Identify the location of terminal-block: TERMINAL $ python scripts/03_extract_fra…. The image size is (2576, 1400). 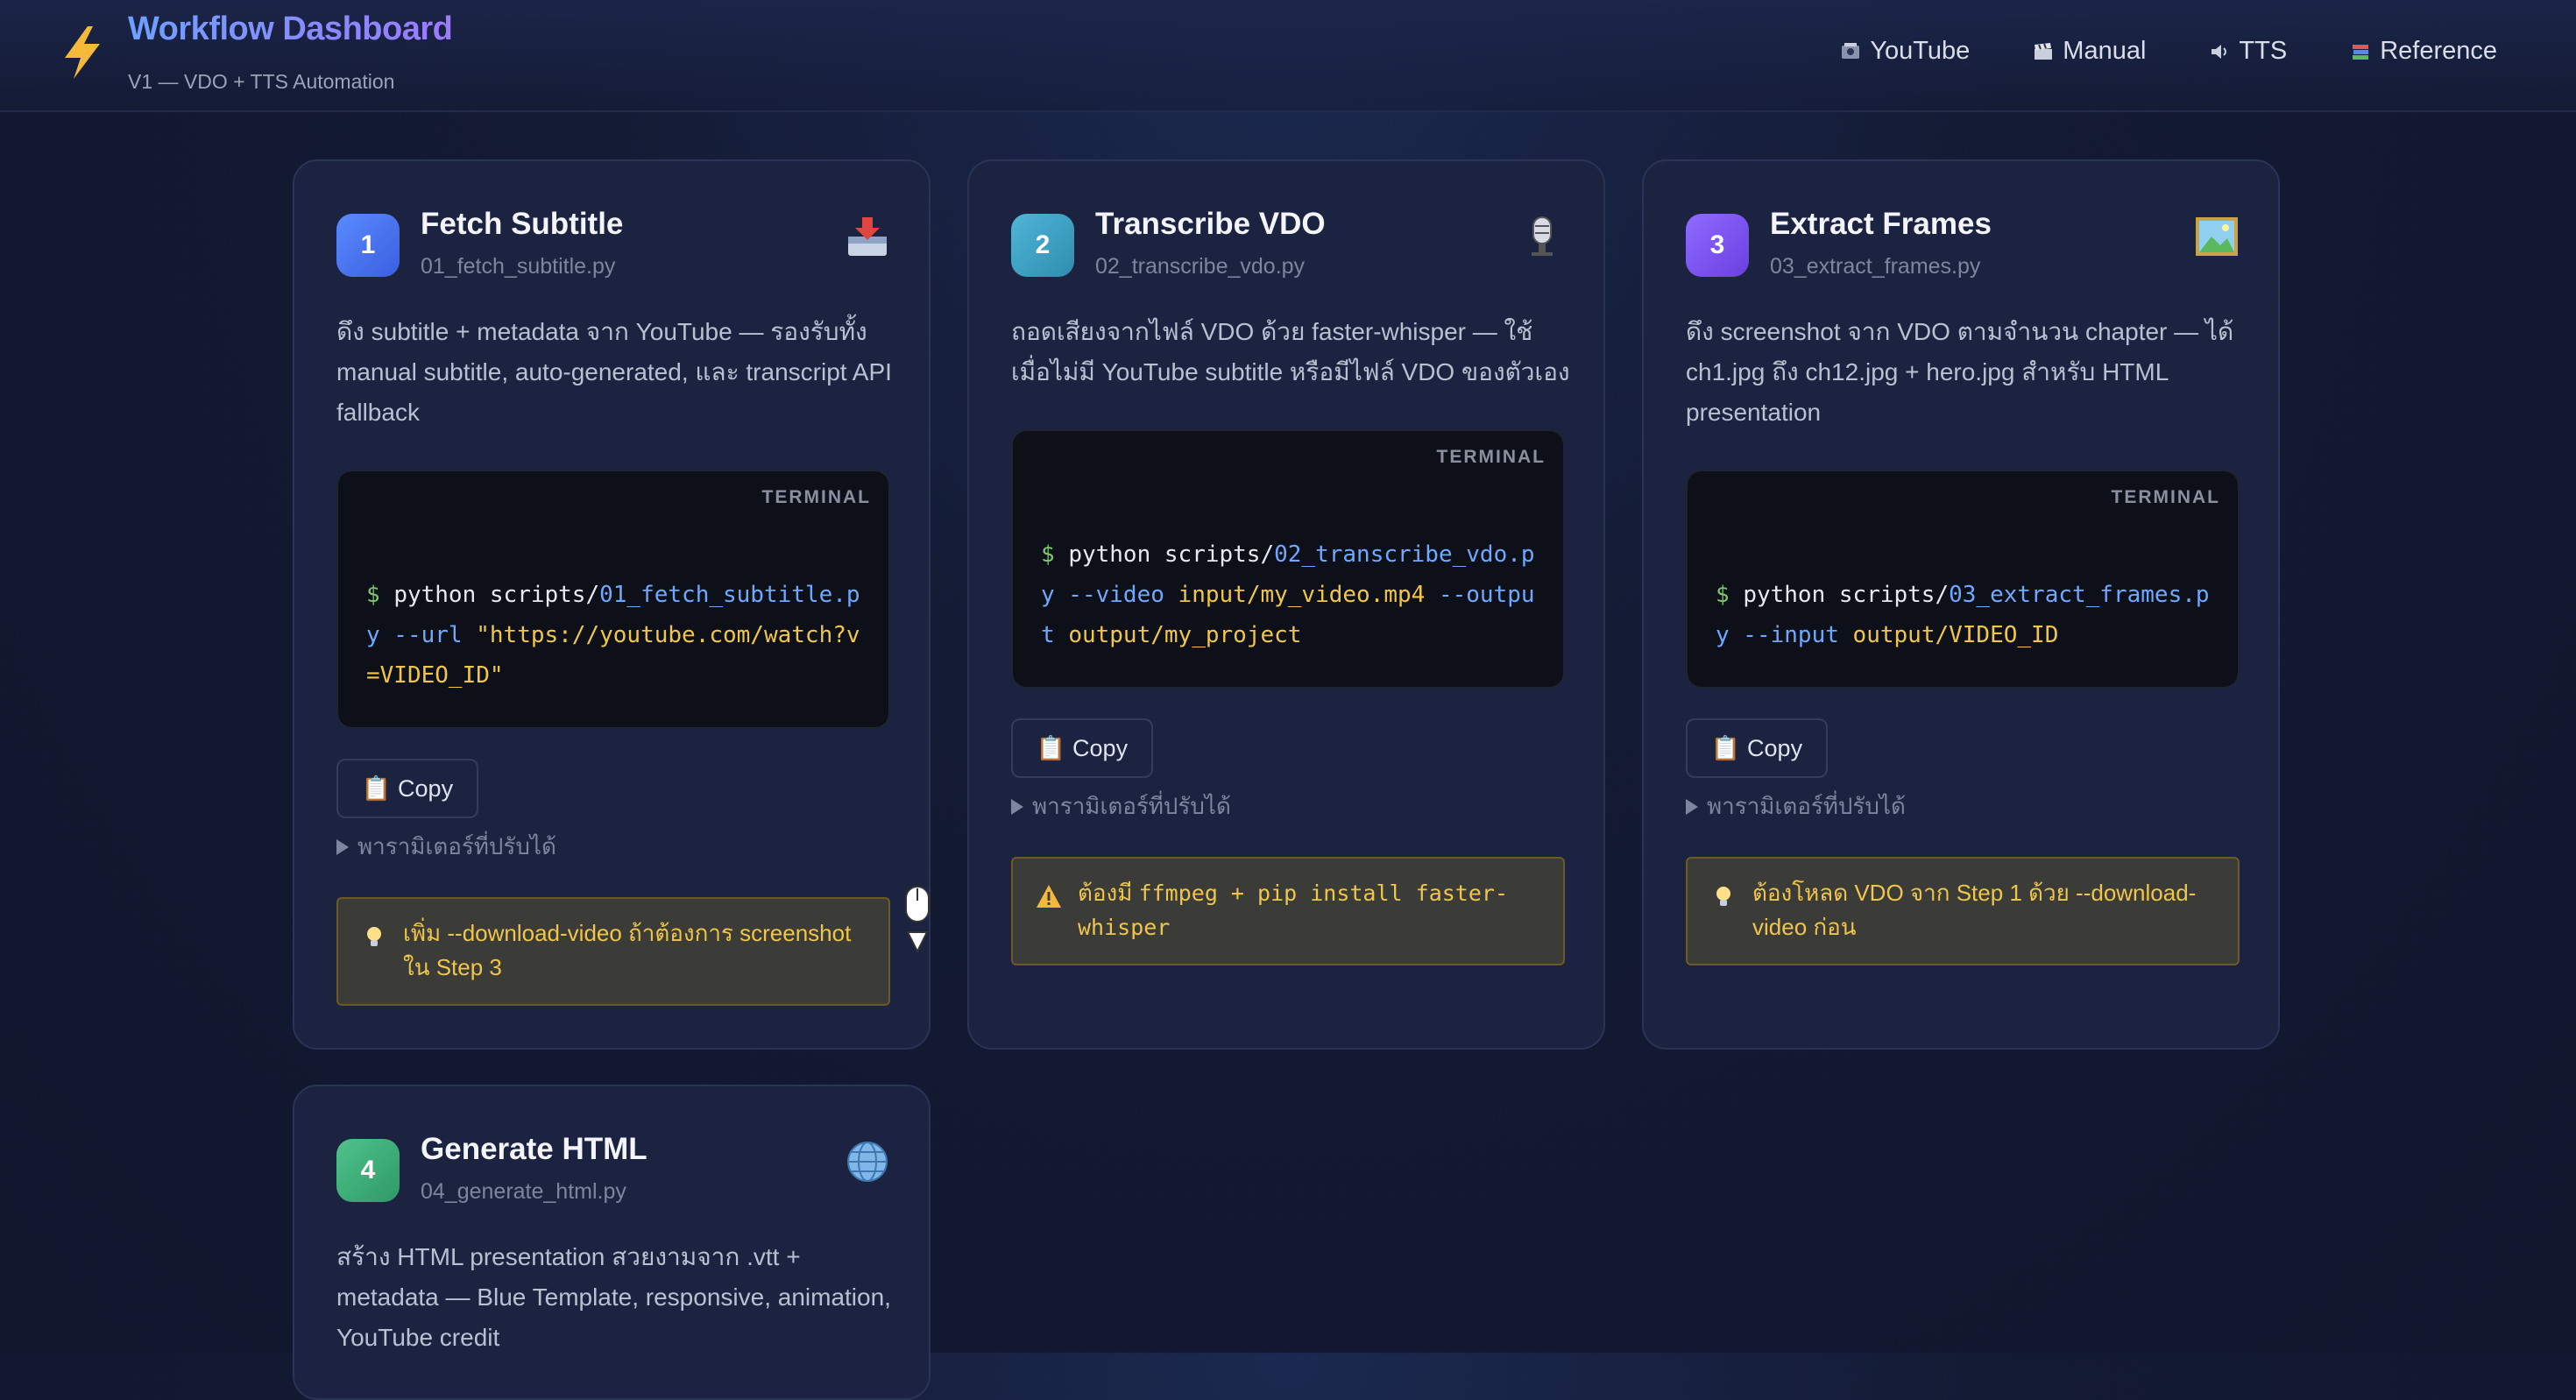
(1963, 579).